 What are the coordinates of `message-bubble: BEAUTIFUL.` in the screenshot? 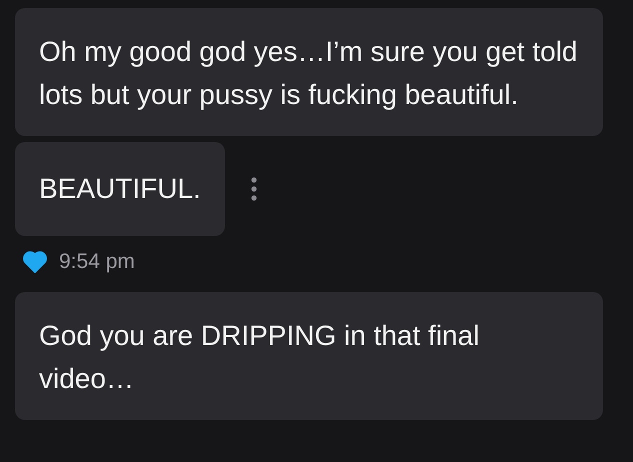 It's located at (120, 189).